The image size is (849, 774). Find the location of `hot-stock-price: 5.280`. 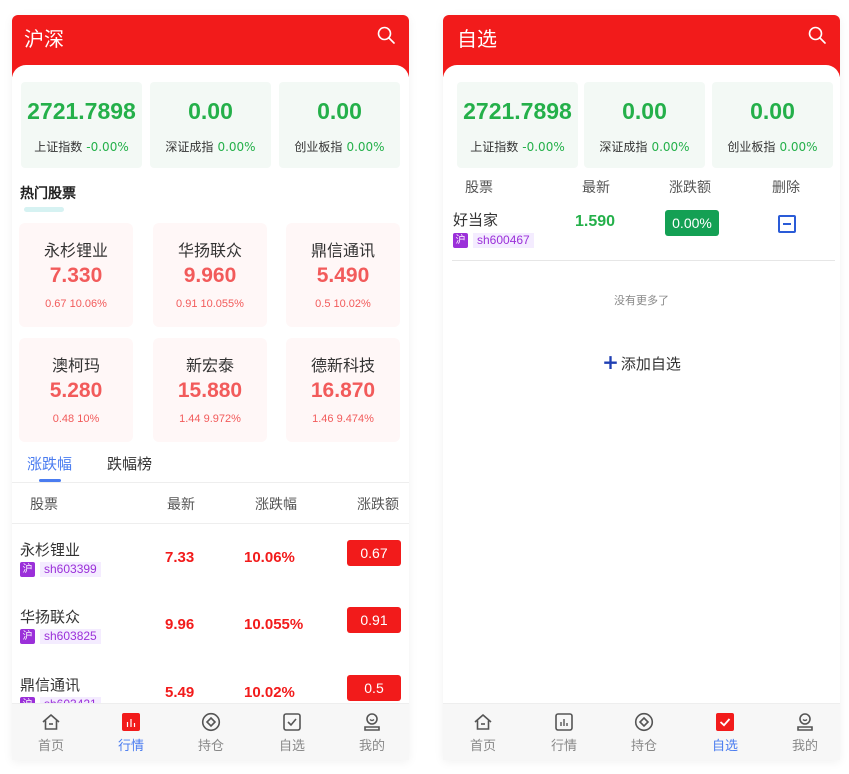

hot-stock-price: 5.280 is located at coordinates (76, 390).